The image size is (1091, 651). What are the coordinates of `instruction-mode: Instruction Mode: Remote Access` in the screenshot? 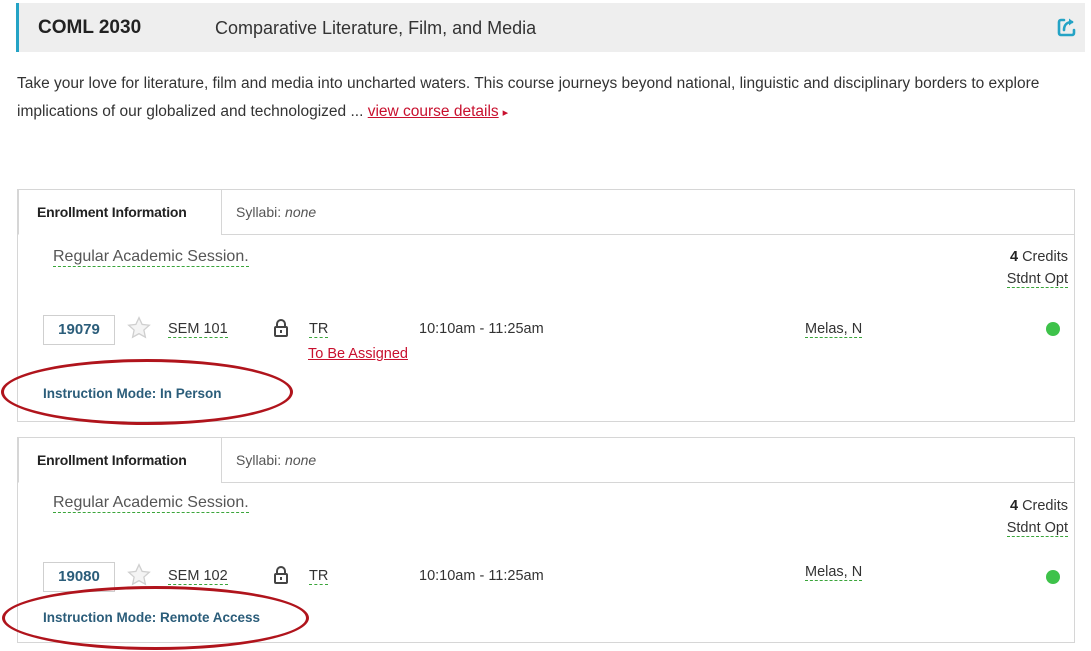 It's located at (152, 617).